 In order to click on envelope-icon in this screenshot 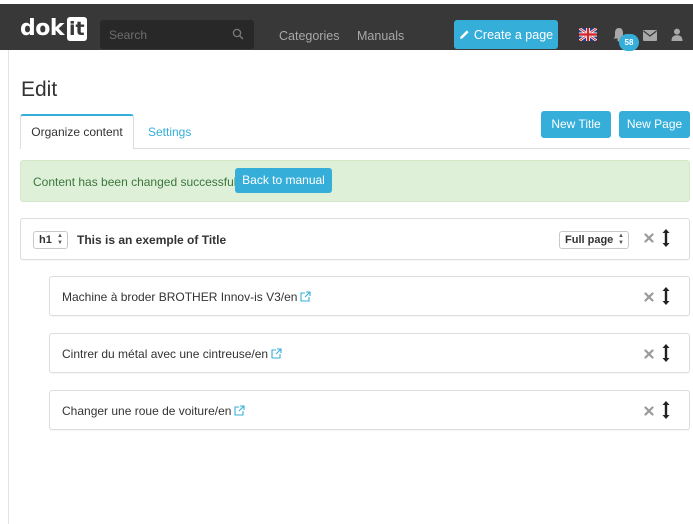, I will do `click(650, 35)`.